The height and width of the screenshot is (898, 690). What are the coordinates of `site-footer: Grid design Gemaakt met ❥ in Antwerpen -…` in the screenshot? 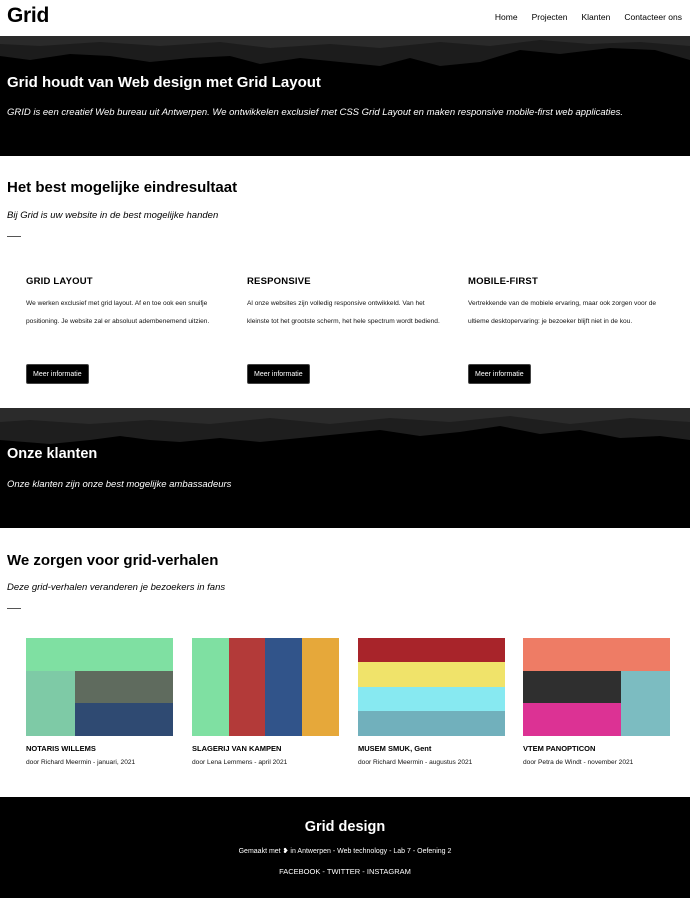 It's located at (345, 847).